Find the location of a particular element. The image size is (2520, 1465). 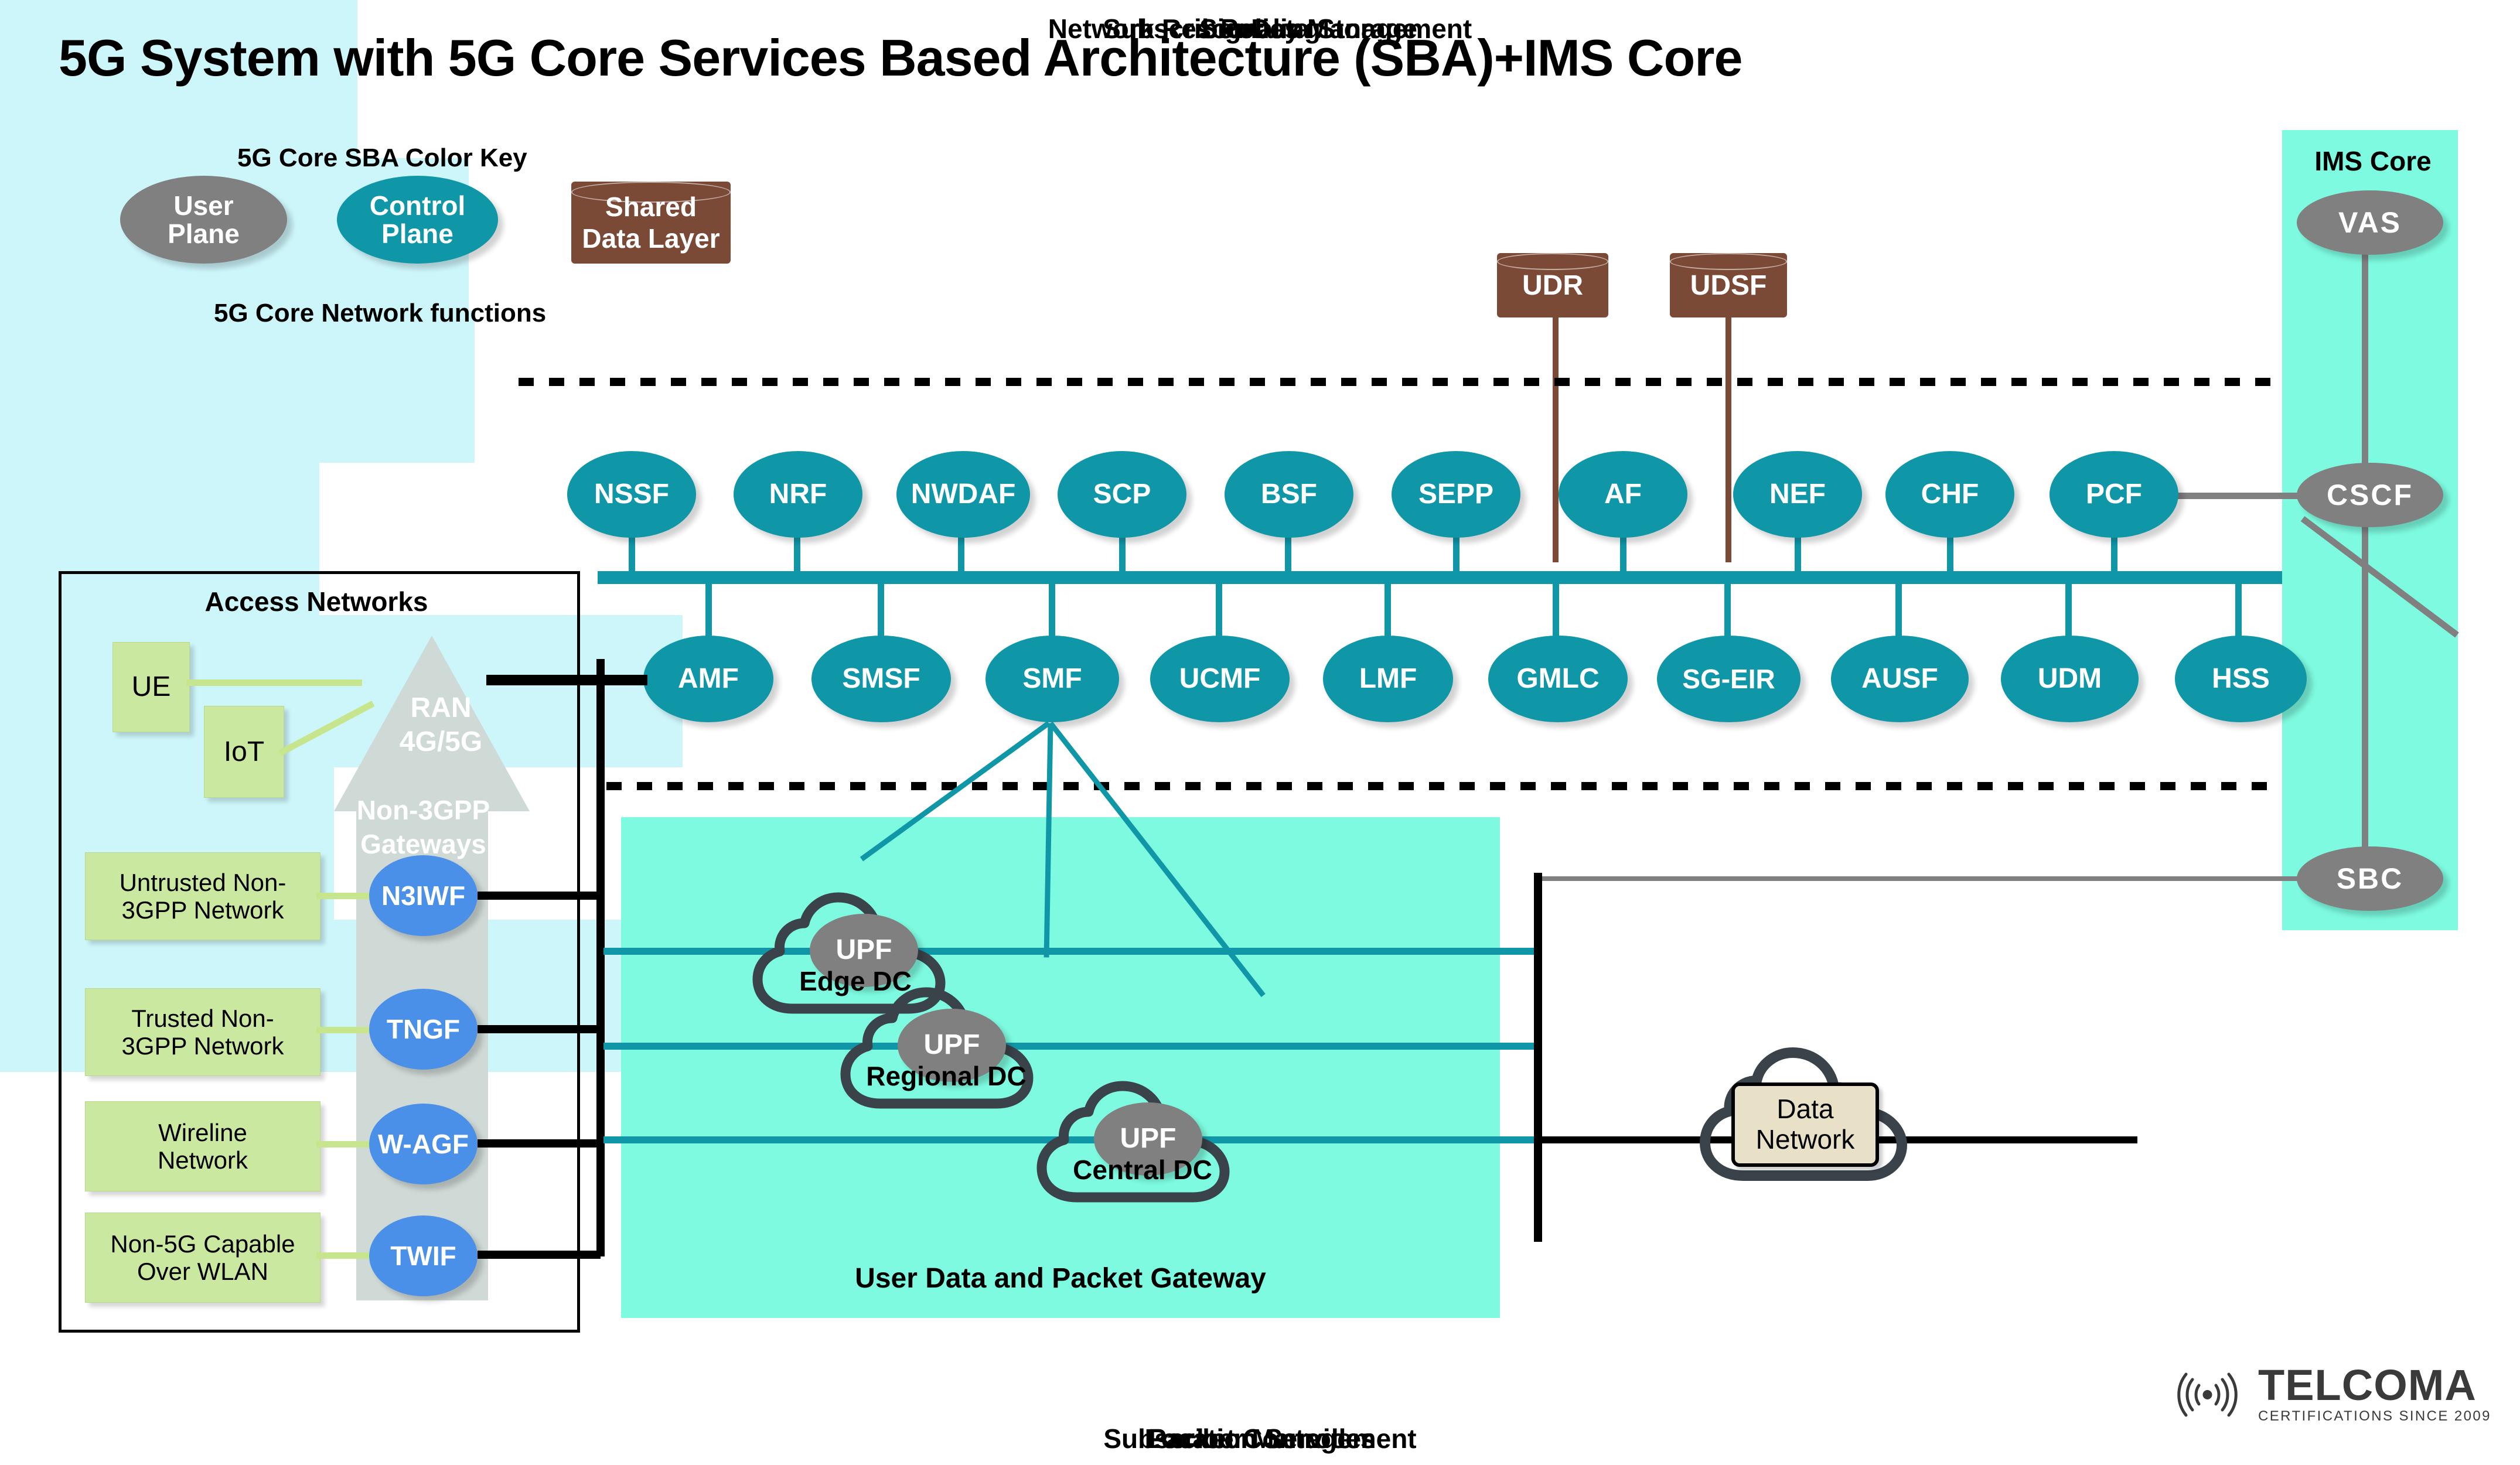

access-network-wireline-line2: Network is located at coordinates (202, 1160).